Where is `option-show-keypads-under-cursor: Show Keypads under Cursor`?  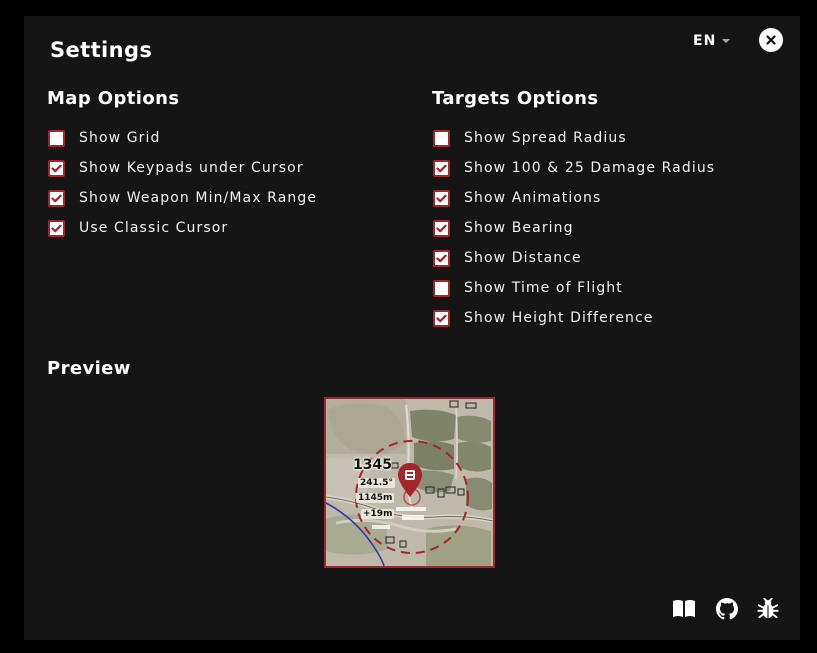
option-show-keypads-under-cursor: Show Keypads under Cursor is located at coordinates (182, 168).